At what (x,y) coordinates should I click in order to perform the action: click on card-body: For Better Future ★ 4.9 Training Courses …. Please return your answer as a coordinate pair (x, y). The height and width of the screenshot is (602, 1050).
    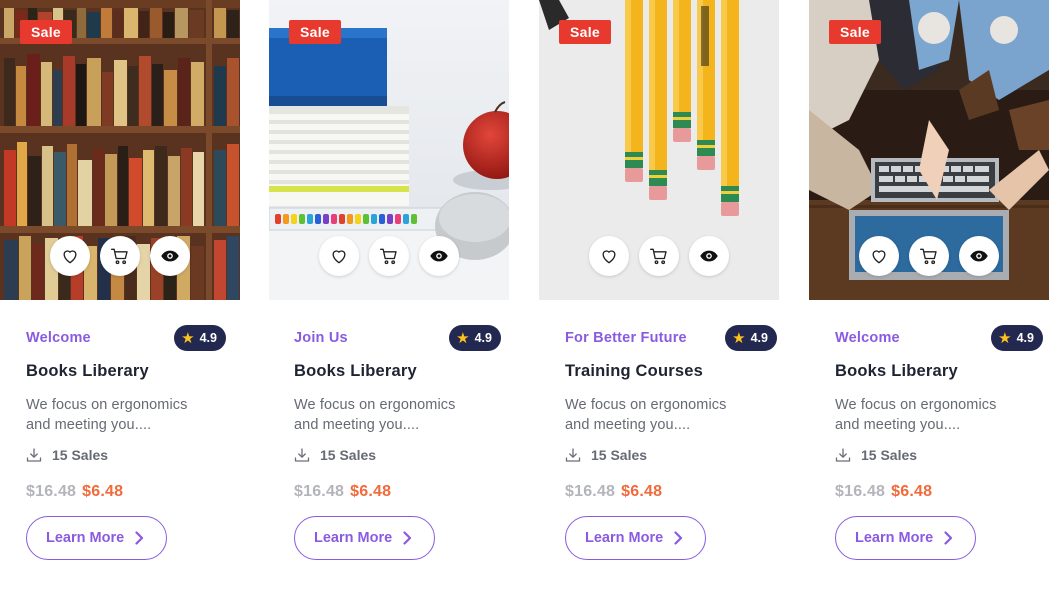
    Looking at the image, I should click on (671, 442).